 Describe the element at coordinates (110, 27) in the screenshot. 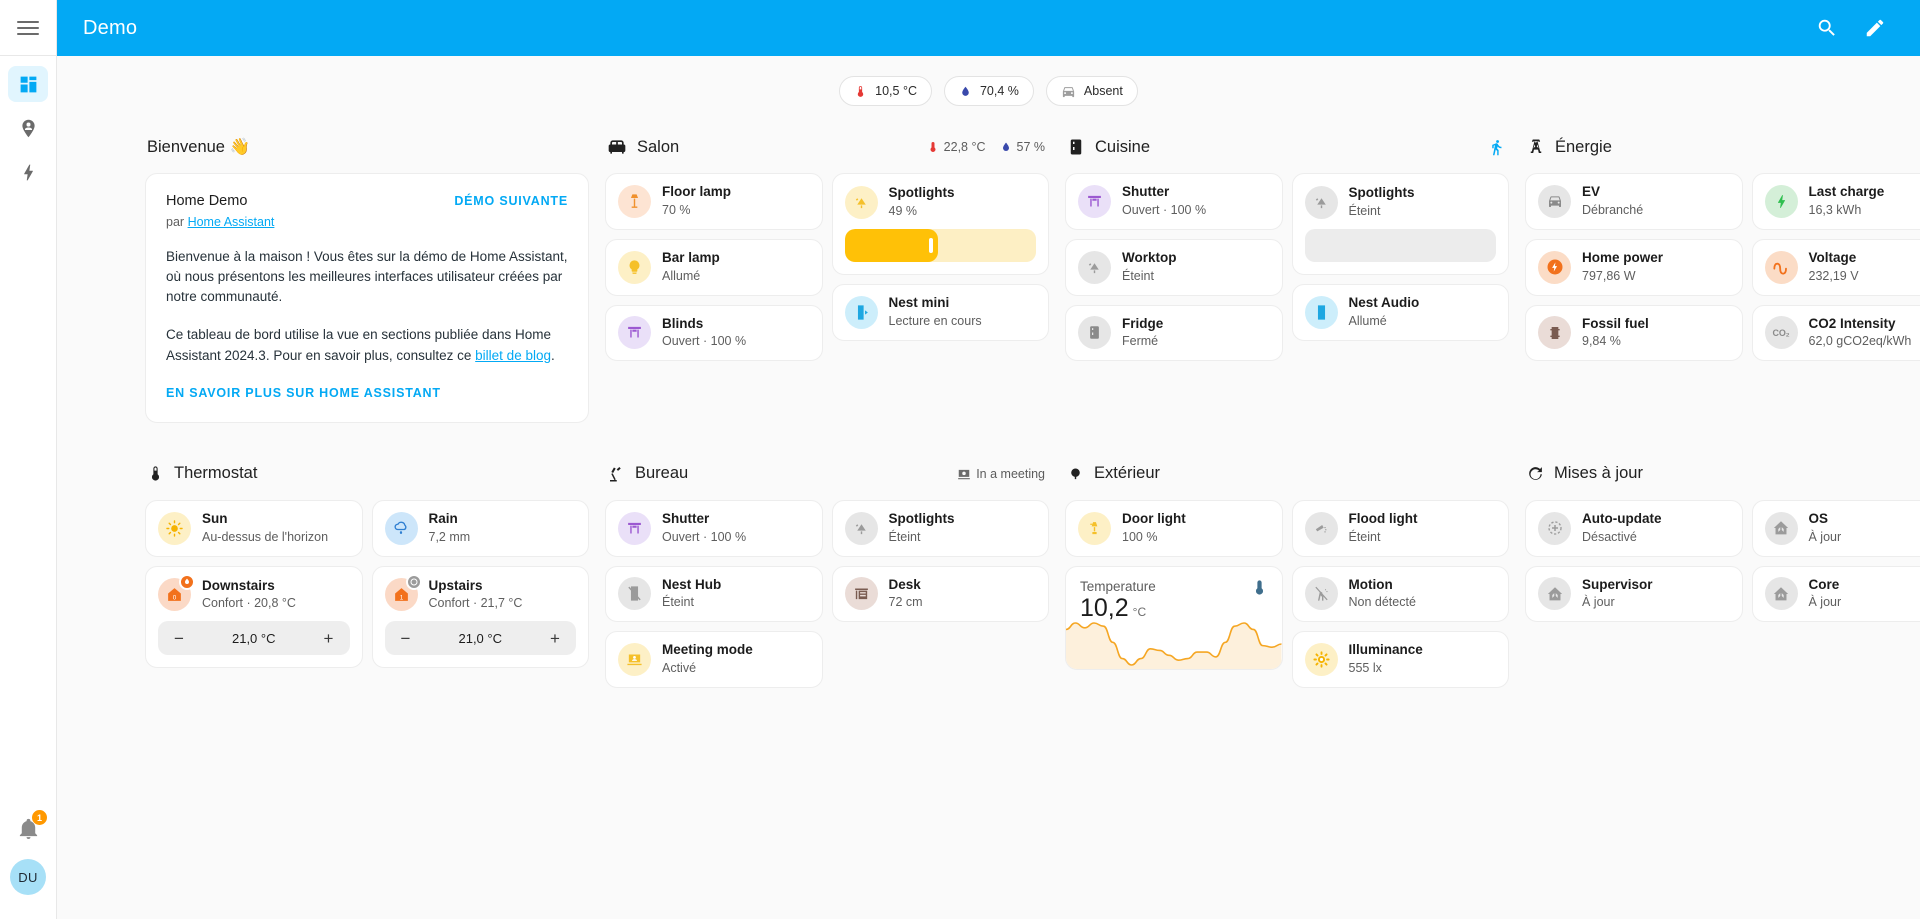

I see `page-title: Demo` at that location.